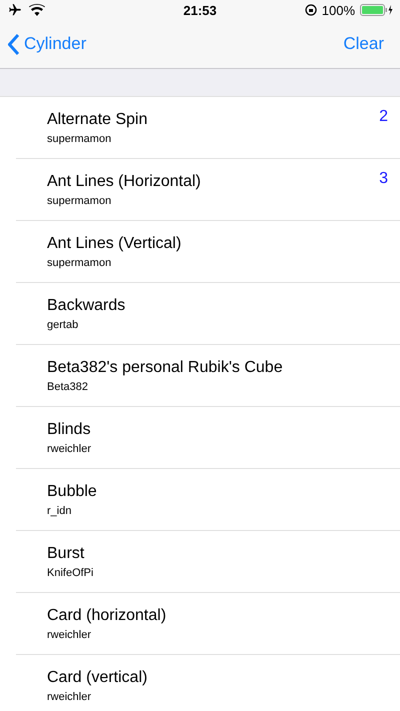 Image resolution: width=400 pixels, height=711 pixels. What do you see at coordinates (217, 367) in the screenshot?
I see `item-title: Beta382's personal Rubik's Cube` at bounding box center [217, 367].